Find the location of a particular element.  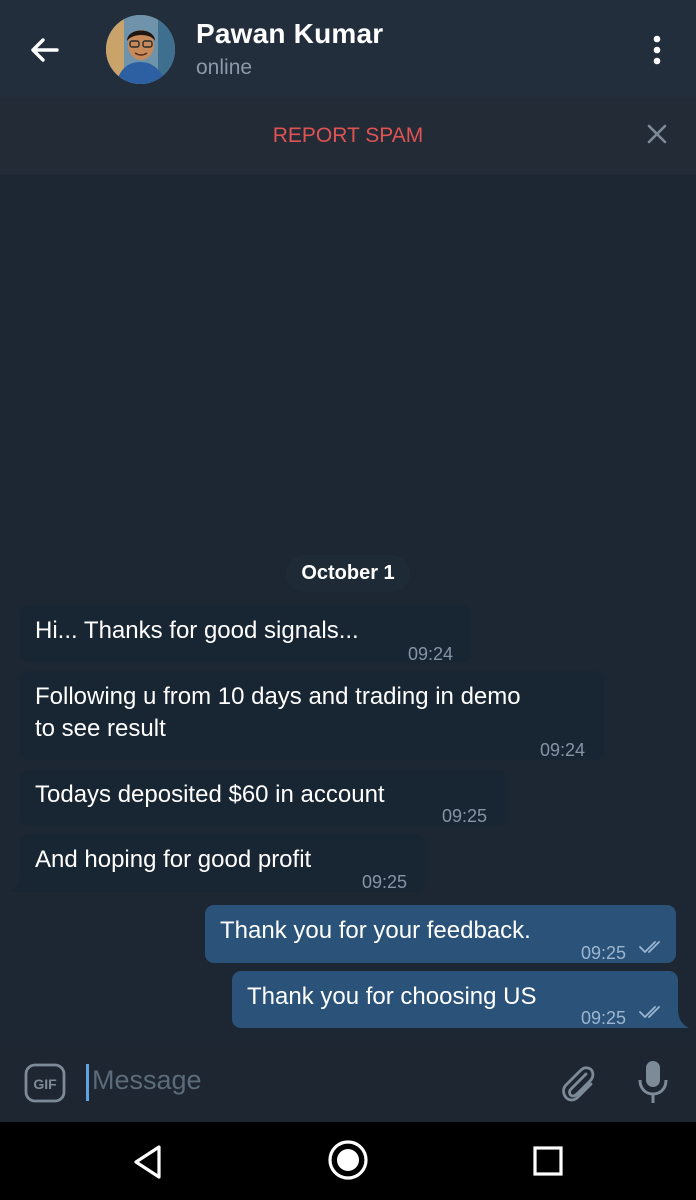

text-cursor is located at coordinates (87, 1082).